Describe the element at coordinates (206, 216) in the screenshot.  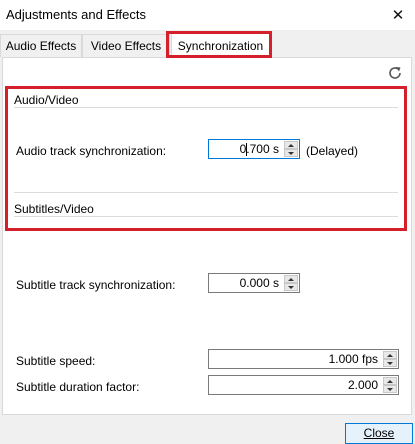
I see `subtitles-video-group-line` at that location.